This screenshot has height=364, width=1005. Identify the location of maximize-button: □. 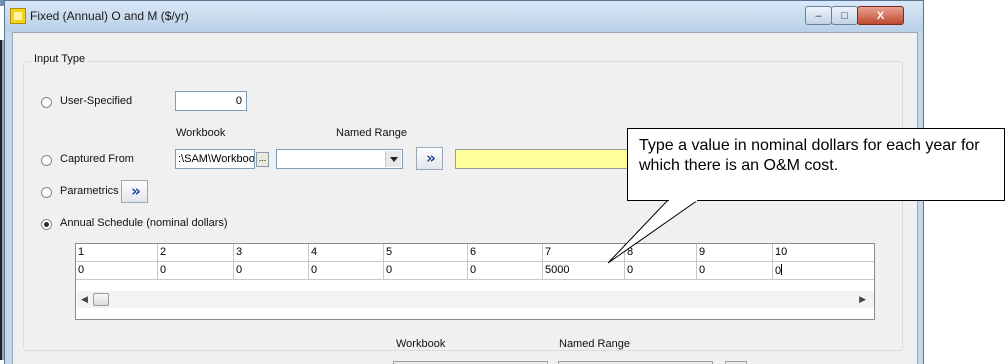
(844, 15).